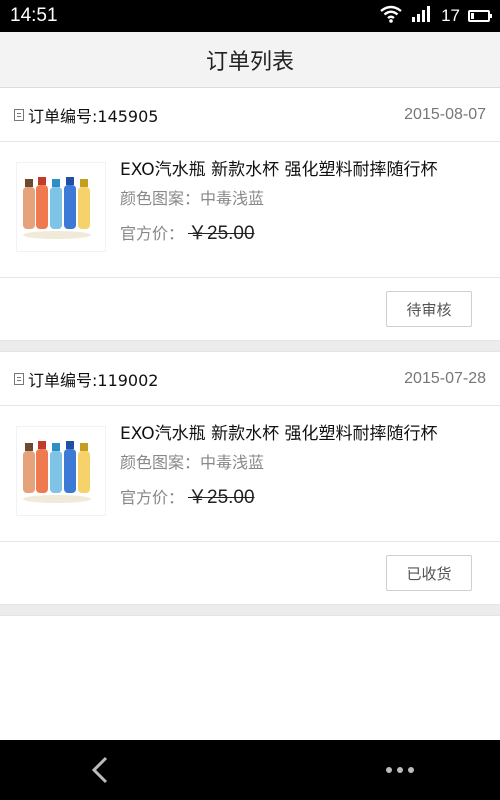 The image size is (500, 800). I want to click on back-button, so click(100, 770).